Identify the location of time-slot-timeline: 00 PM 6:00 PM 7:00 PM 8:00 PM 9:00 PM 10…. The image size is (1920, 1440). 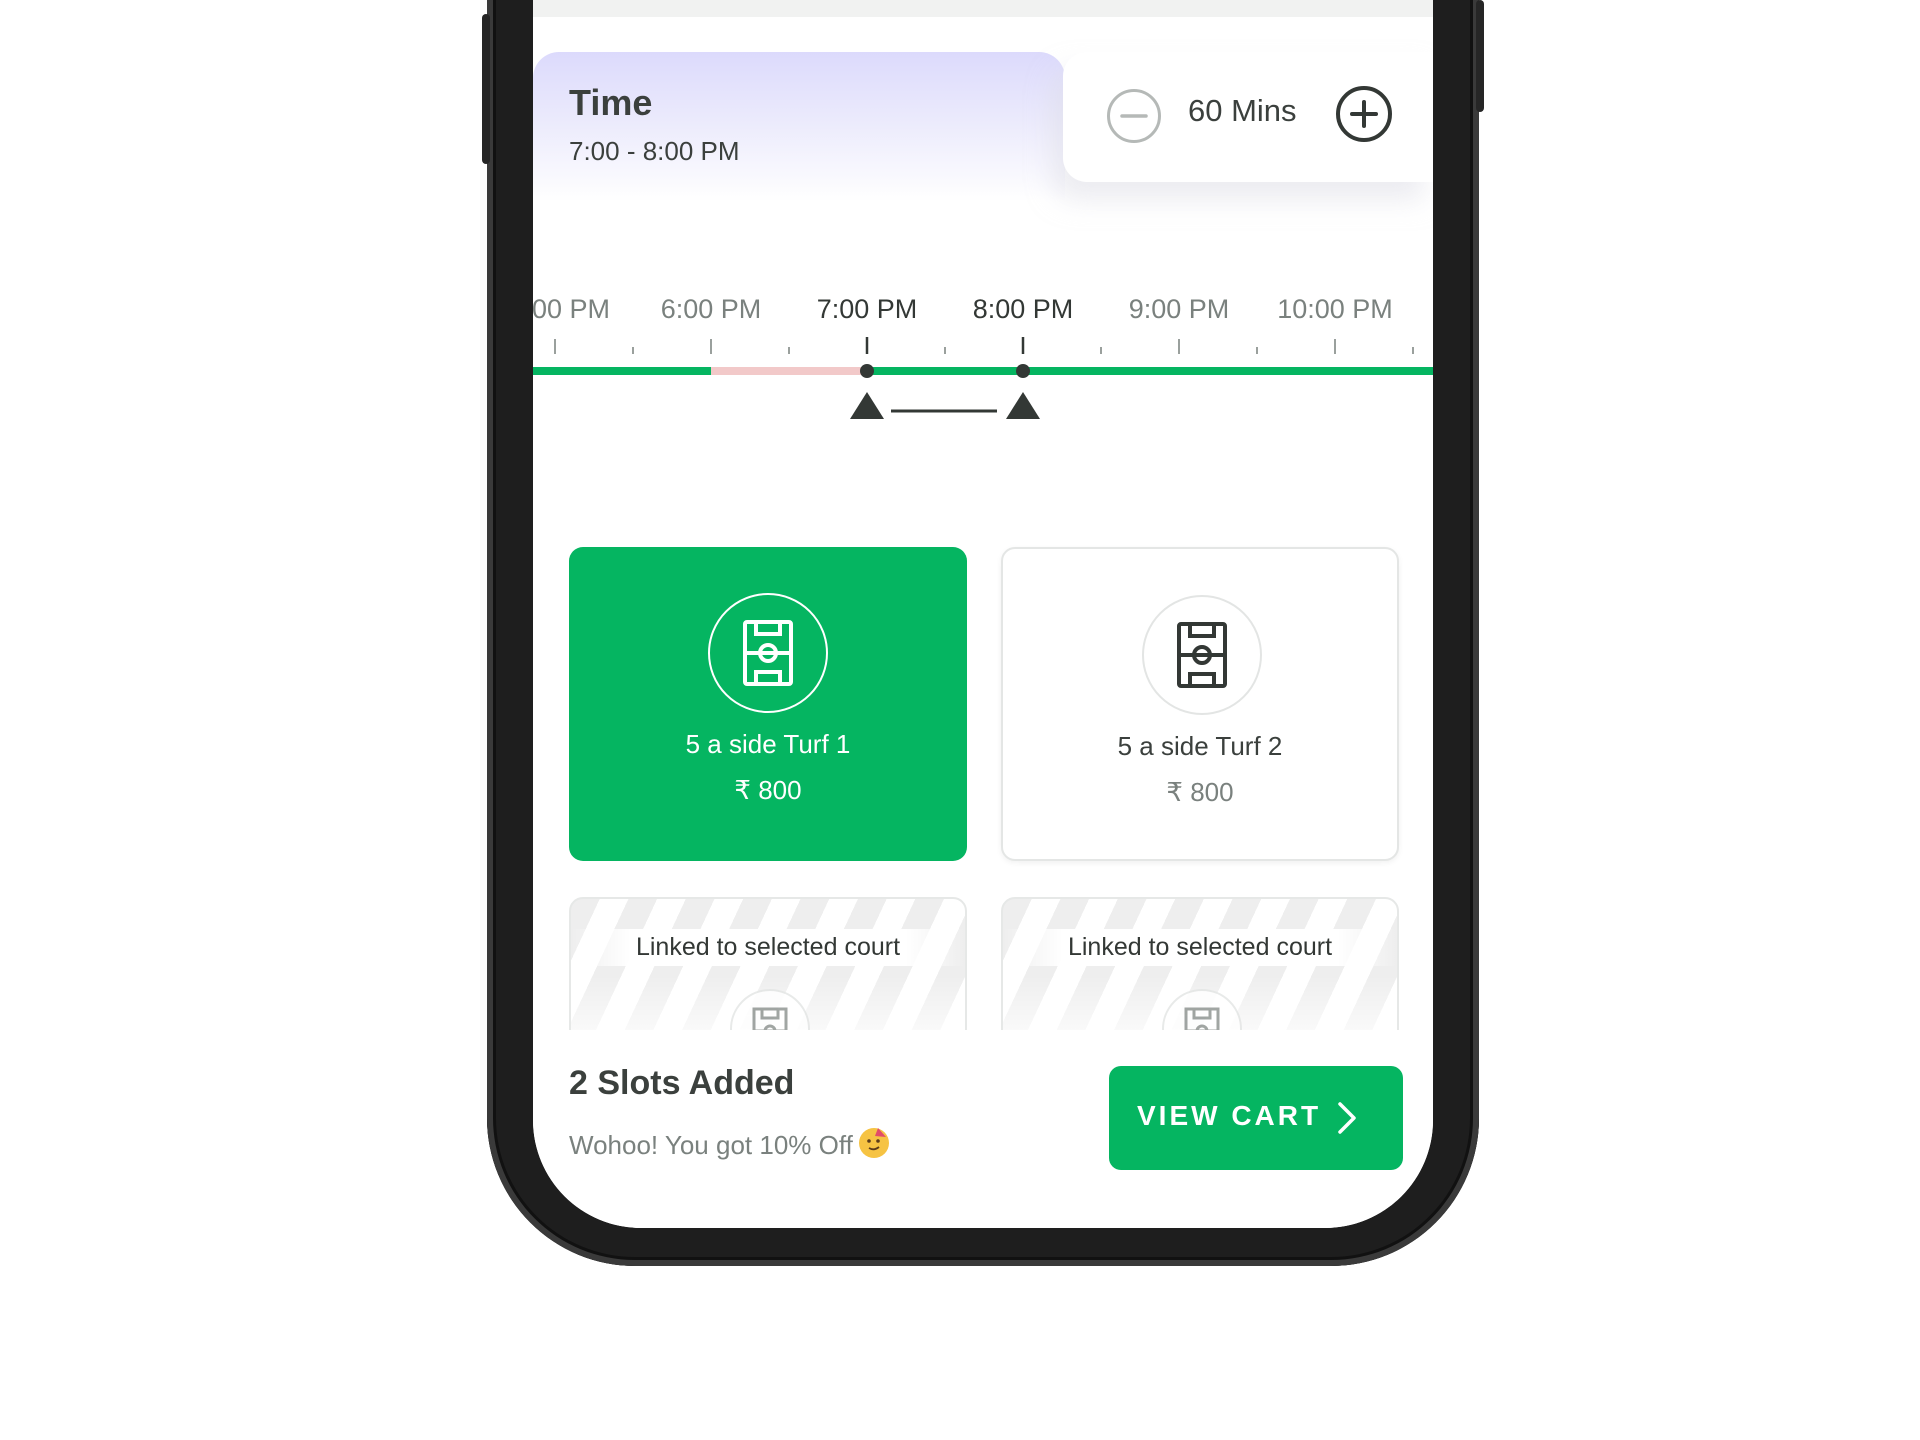
(983, 360).